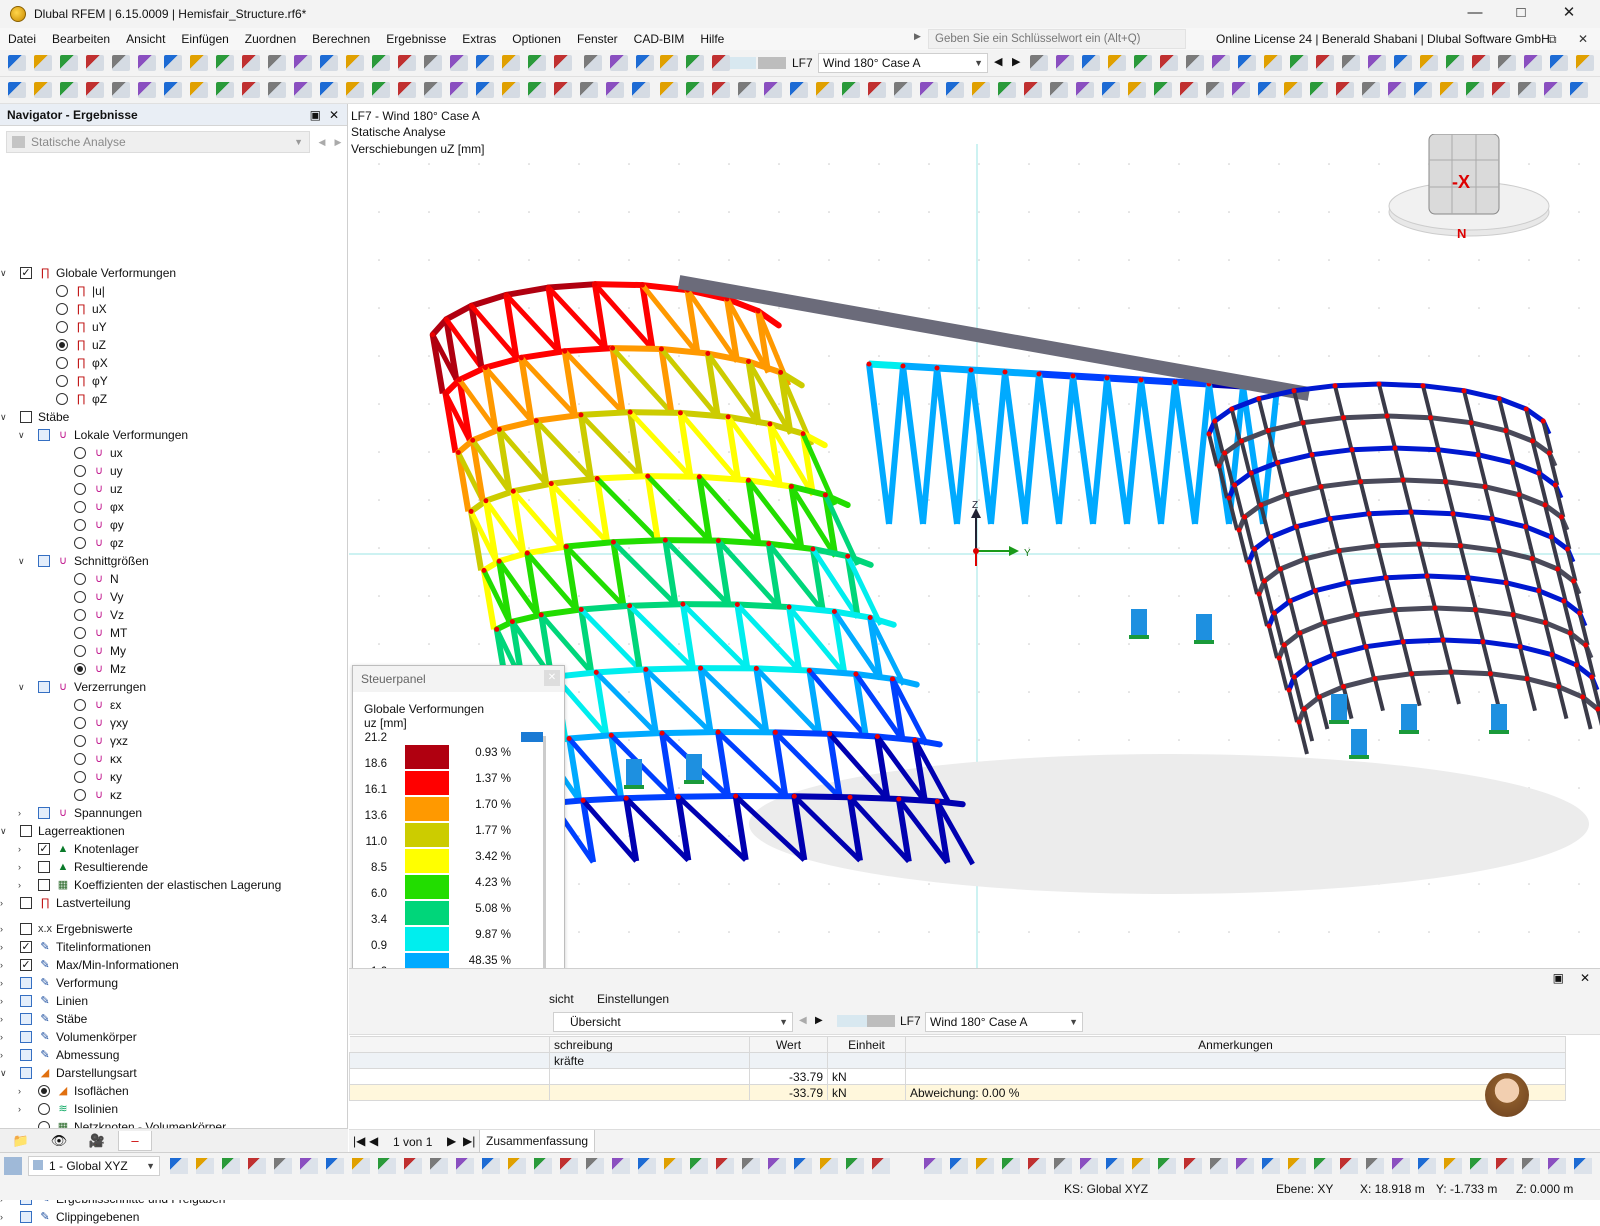 This screenshot has width=1600, height=1226. I want to click on prev-page-icon: ◀, so click(373, 1141).